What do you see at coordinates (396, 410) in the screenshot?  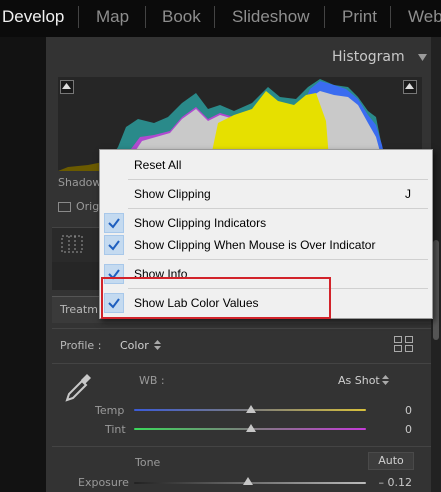 I see `temp-value: 0` at bounding box center [396, 410].